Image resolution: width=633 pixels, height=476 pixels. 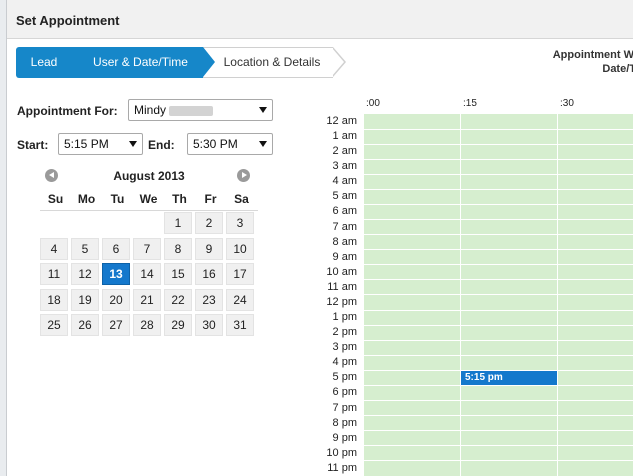 I want to click on wizard-step-location-details: Location & Details, so click(x=268, y=62).